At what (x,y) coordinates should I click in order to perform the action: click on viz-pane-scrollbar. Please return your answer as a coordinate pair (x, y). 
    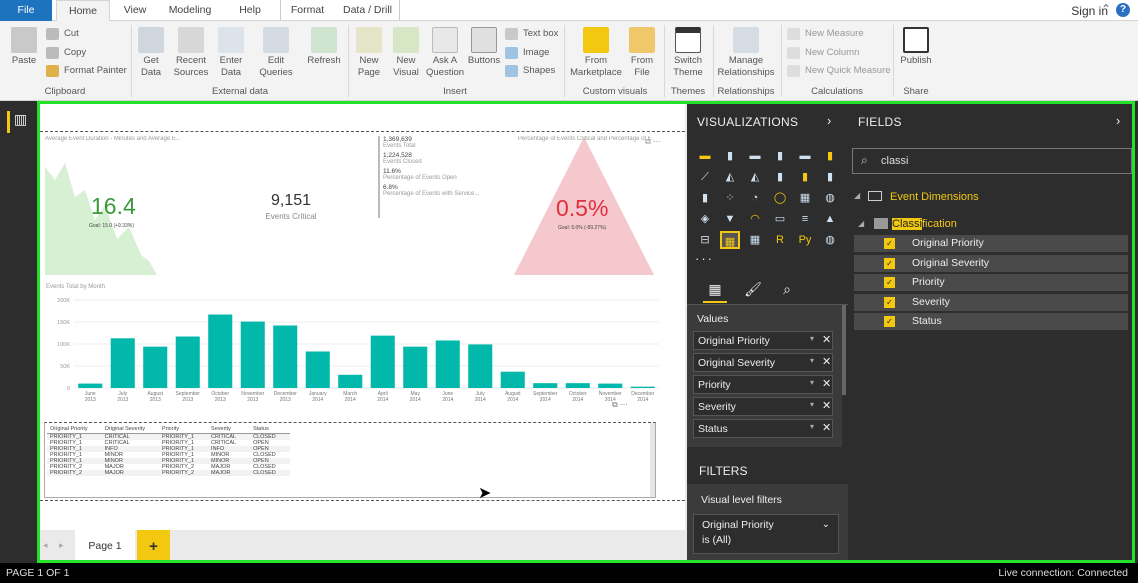
    Looking at the image, I should click on (844, 350).